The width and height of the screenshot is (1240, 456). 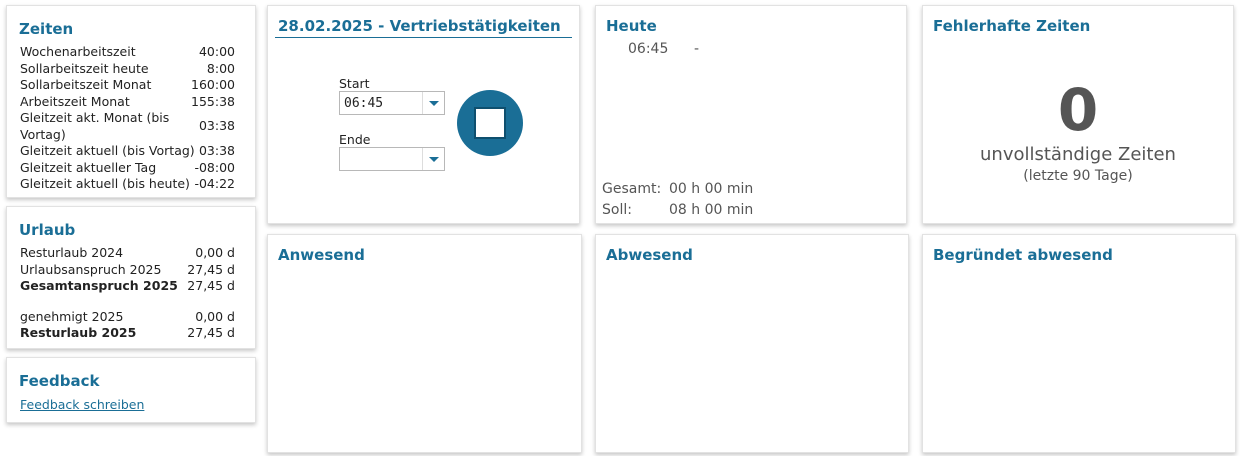 What do you see at coordinates (84, 68) in the screenshot?
I see `zeiten-label: Sollarbeitszeit heute` at bounding box center [84, 68].